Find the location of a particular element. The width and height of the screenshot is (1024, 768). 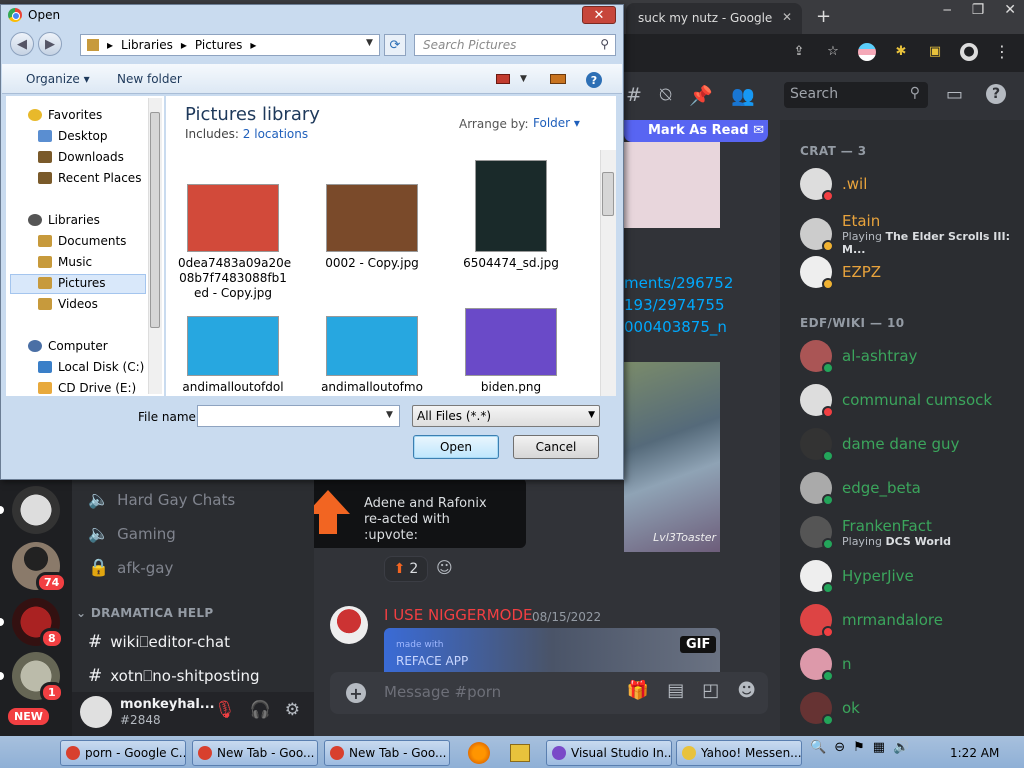

view-options-icon is located at coordinates (503, 79).